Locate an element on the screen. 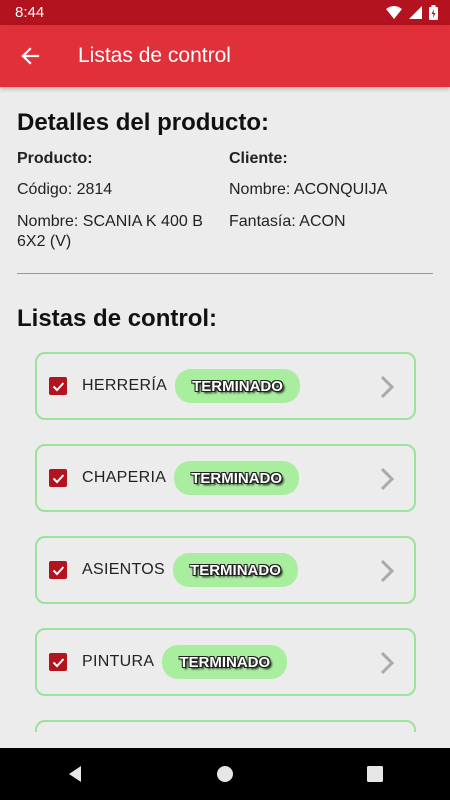 Image resolution: width=450 pixels, height=800 pixels. list-item: PINTURA TERMINADO is located at coordinates (225, 662).